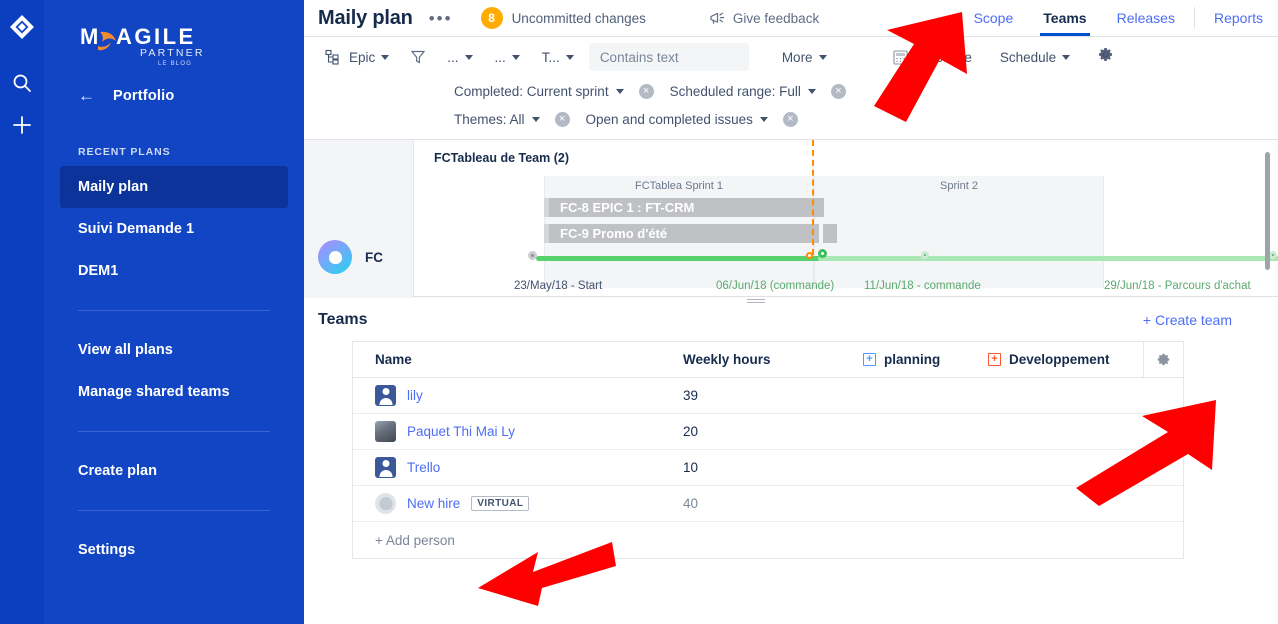  Describe the element at coordinates (441, 18) in the screenshot. I see `more-options-icon: •••` at that location.